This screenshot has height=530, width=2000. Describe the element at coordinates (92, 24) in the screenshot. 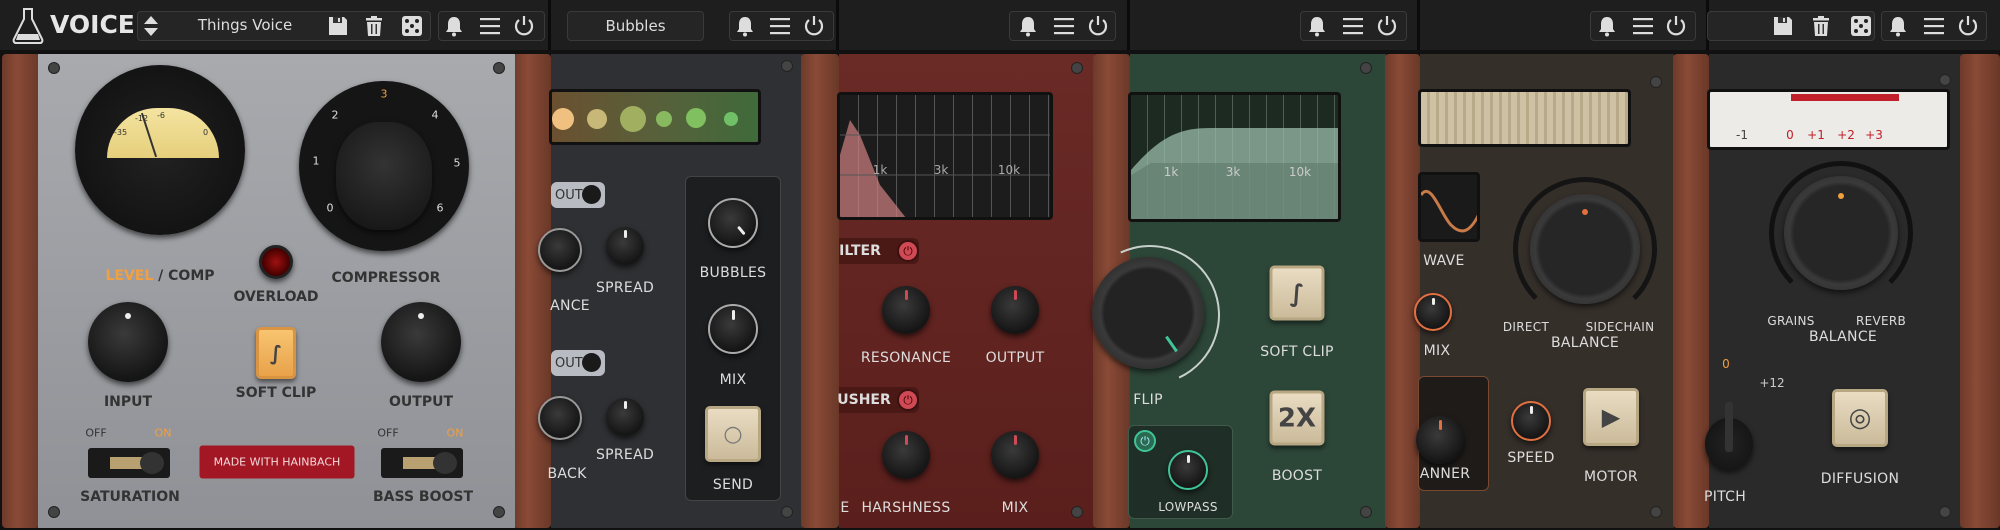

I see `plugin-title: VOICE` at that location.